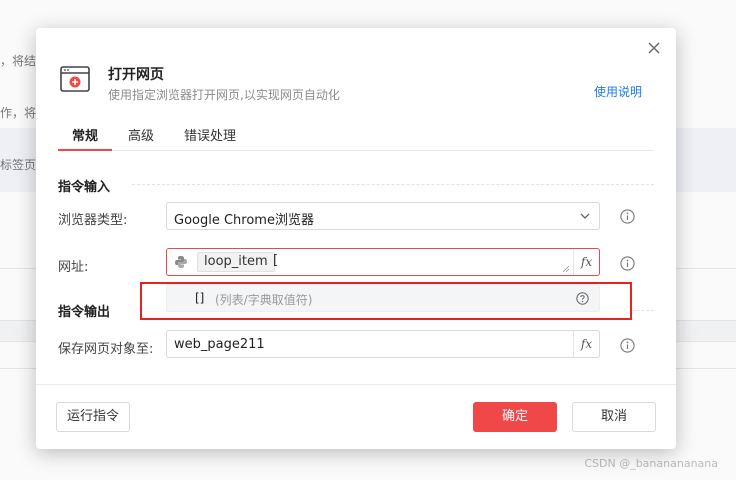 The image size is (736, 480). I want to click on input-section-title: 指令输入, so click(84, 187).